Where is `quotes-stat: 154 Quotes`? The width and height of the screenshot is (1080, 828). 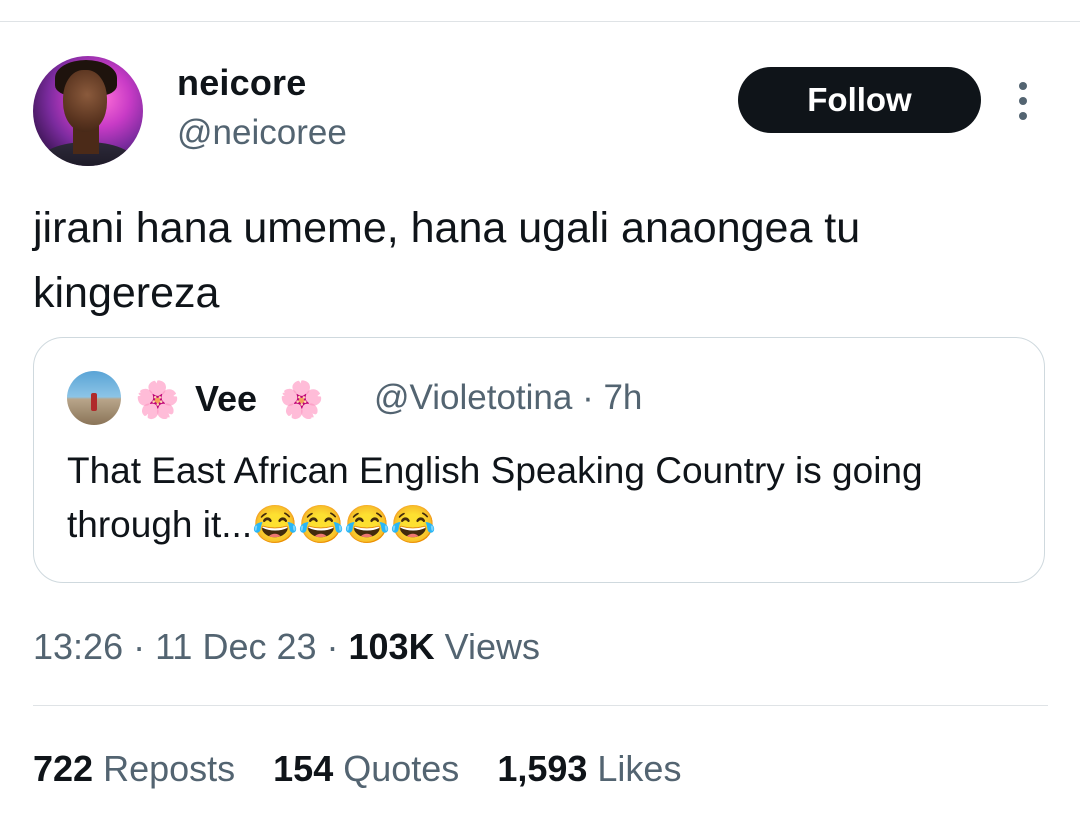 quotes-stat: 154 Quotes is located at coordinates (366, 769).